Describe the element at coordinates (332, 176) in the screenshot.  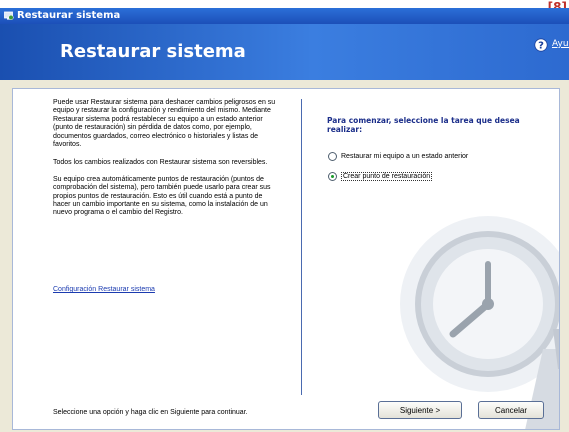
I see `radio-button-selected` at that location.